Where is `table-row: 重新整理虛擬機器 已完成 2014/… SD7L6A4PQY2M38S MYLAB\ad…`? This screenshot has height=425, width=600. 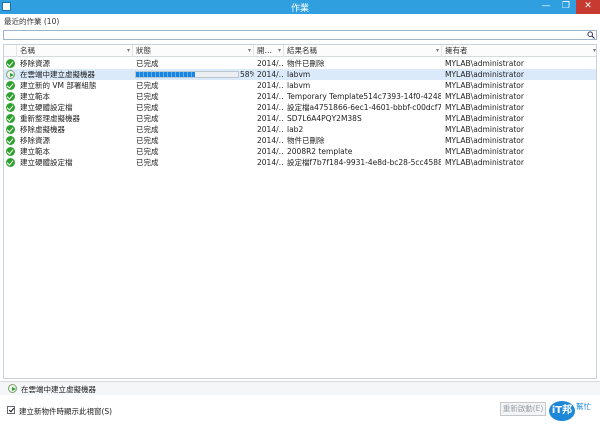
table-row: 重新整理虛擬機器 已完成 2014/… SD7L6A4PQY2M38S MYLAB\ad… is located at coordinates (300, 118).